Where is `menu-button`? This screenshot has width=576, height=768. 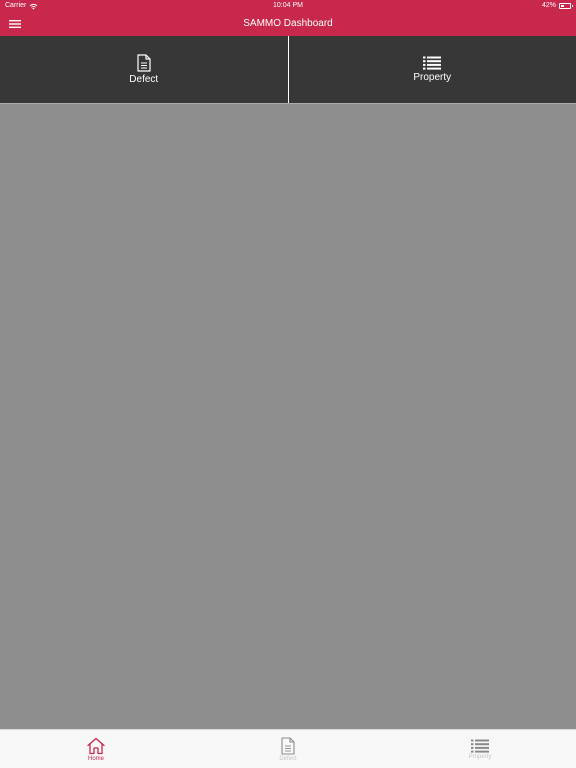 menu-button is located at coordinates (15, 24).